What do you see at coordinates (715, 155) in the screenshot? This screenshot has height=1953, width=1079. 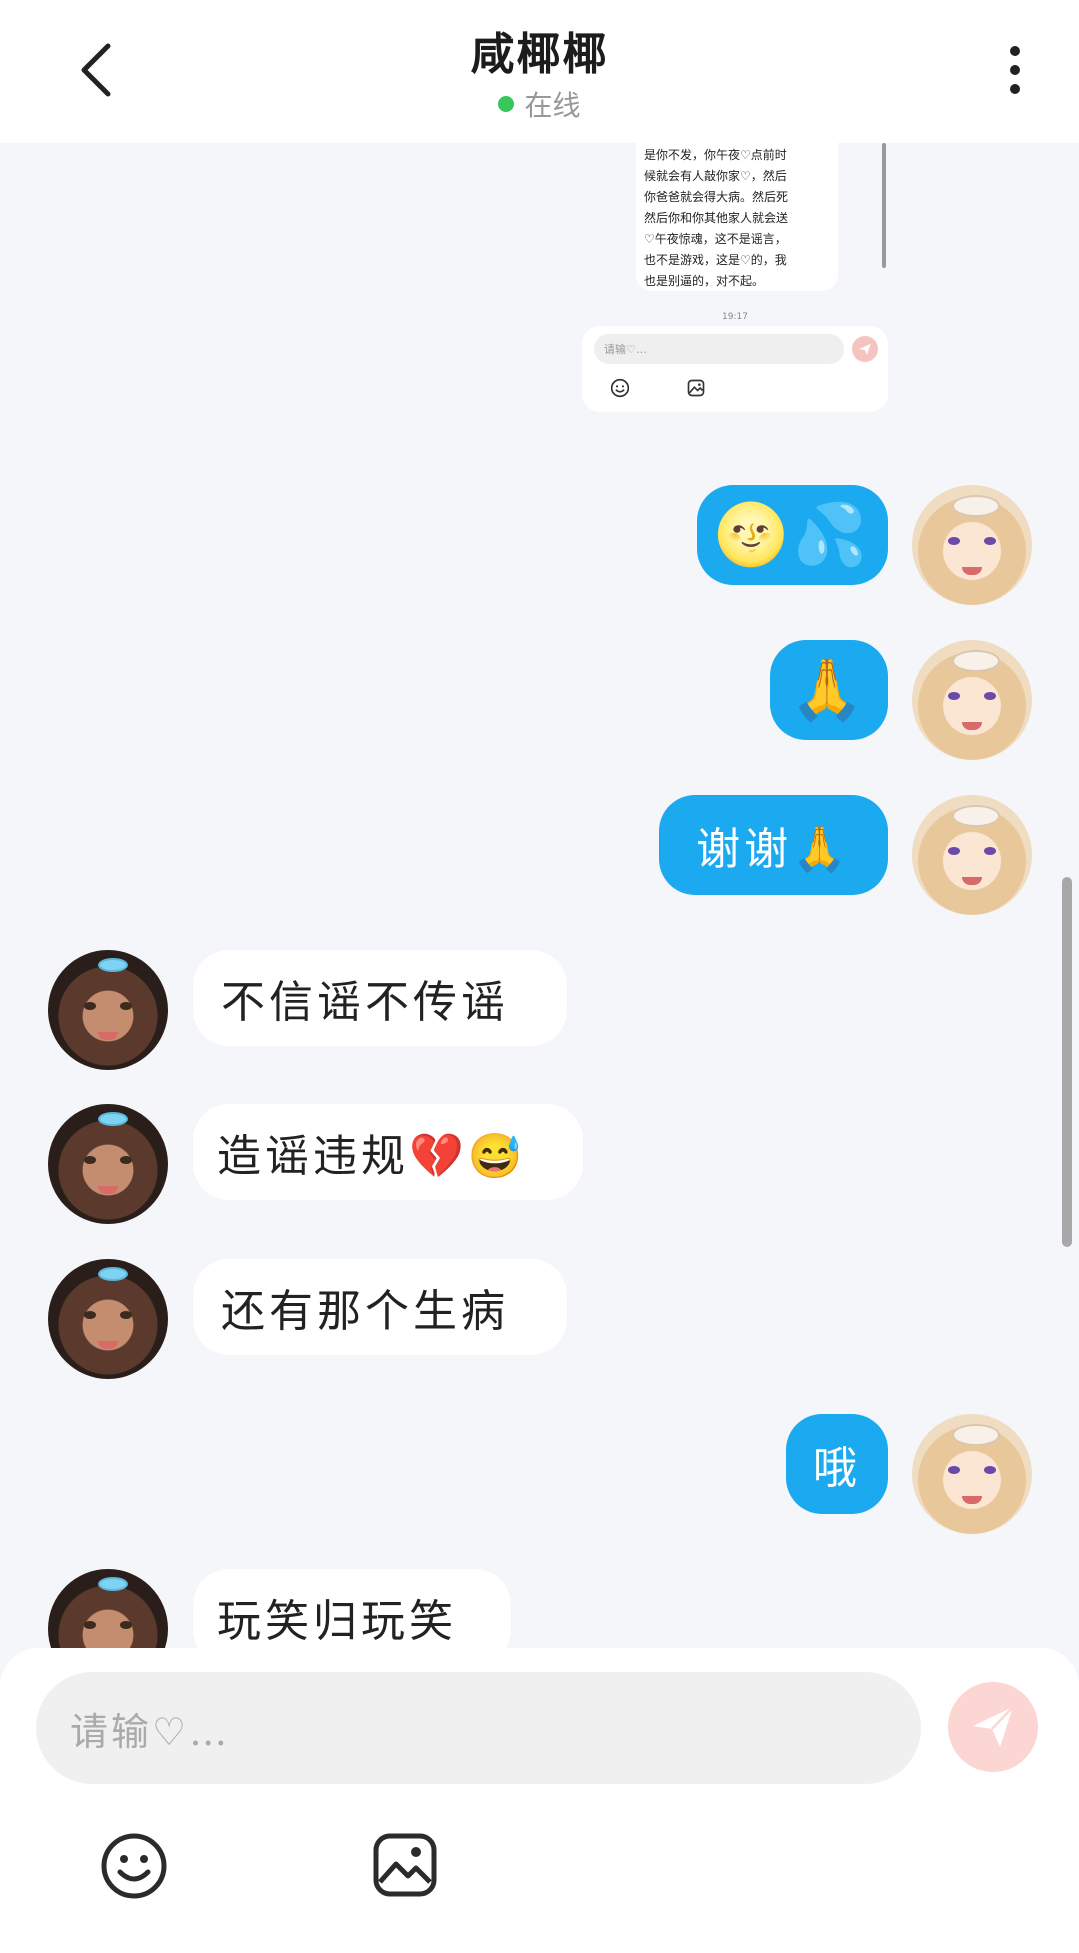 I see `screenshot-line: 是你不发，你午夜♡点前时` at bounding box center [715, 155].